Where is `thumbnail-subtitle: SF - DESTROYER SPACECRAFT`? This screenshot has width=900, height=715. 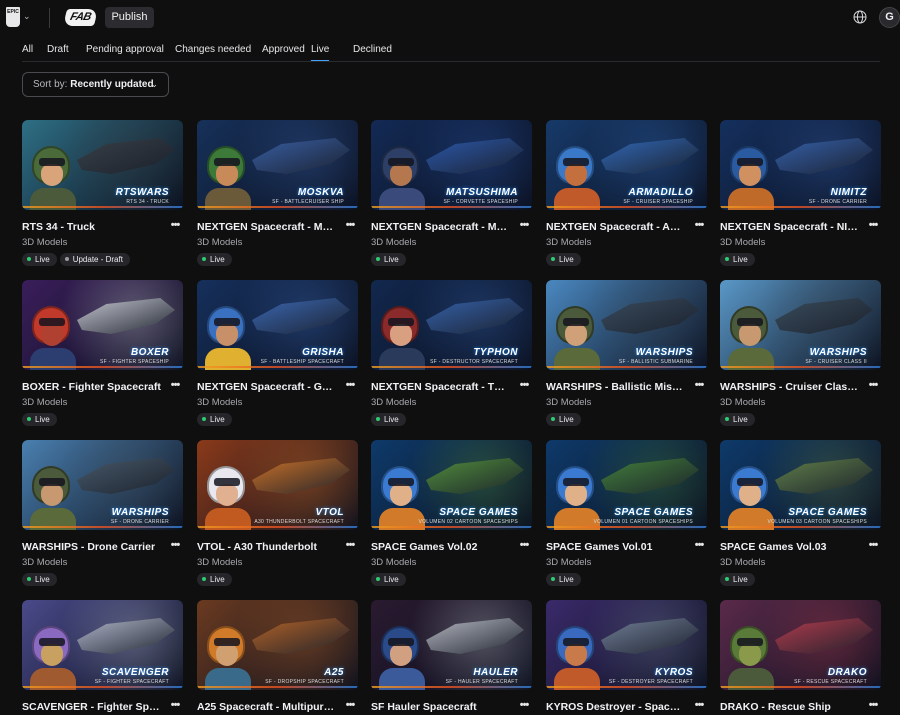
thumbnail-subtitle: SF - DESTROYER SPACECRAFT is located at coordinates (650, 682).